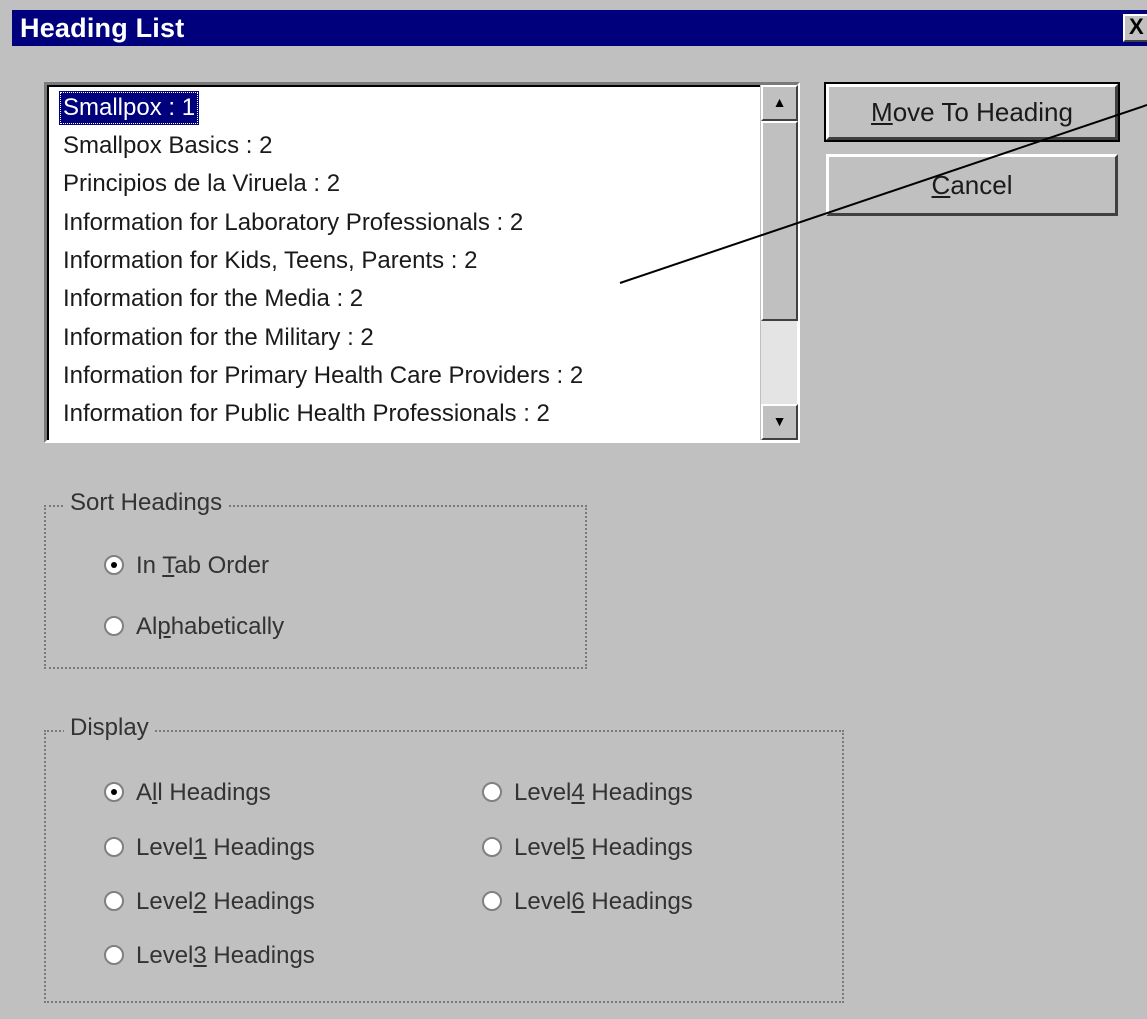 This screenshot has height=1019, width=1147. Describe the element at coordinates (578, 847) in the screenshot. I see `radio-label-accel: 5` at that location.